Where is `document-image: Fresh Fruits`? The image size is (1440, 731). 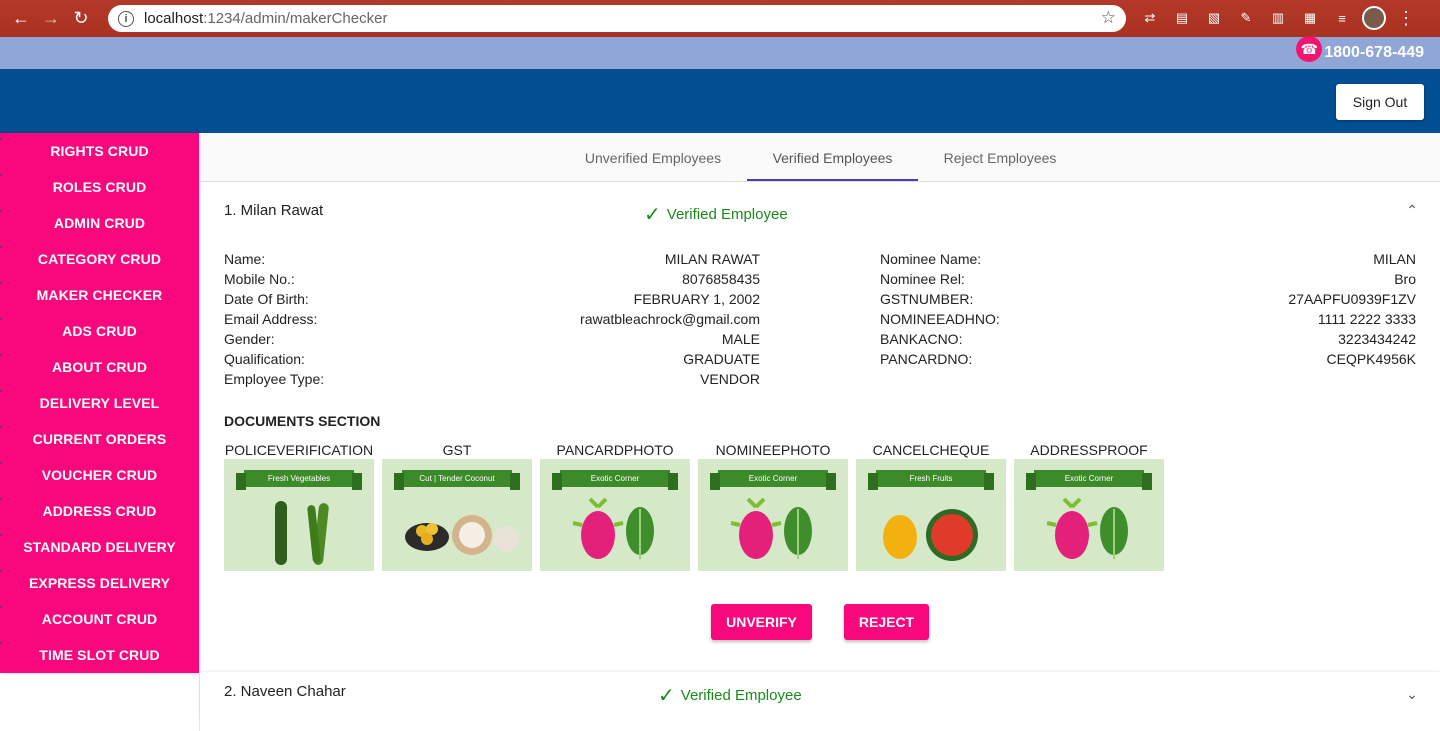 document-image: Fresh Fruits is located at coordinates (931, 515).